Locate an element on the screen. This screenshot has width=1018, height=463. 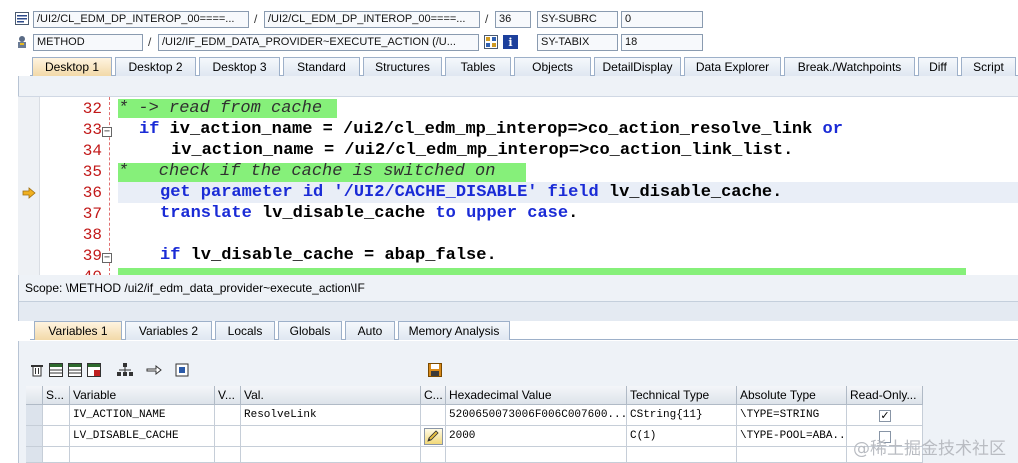
table-view-icon is located at coordinates (56, 371).